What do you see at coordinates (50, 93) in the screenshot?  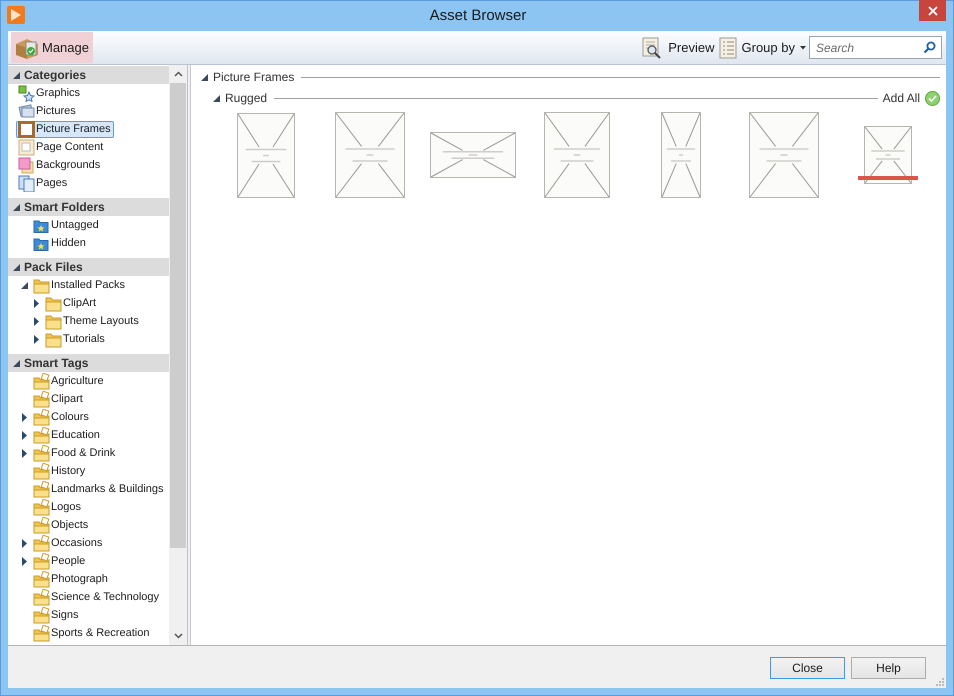 I see `tree-item: Graphics` at bounding box center [50, 93].